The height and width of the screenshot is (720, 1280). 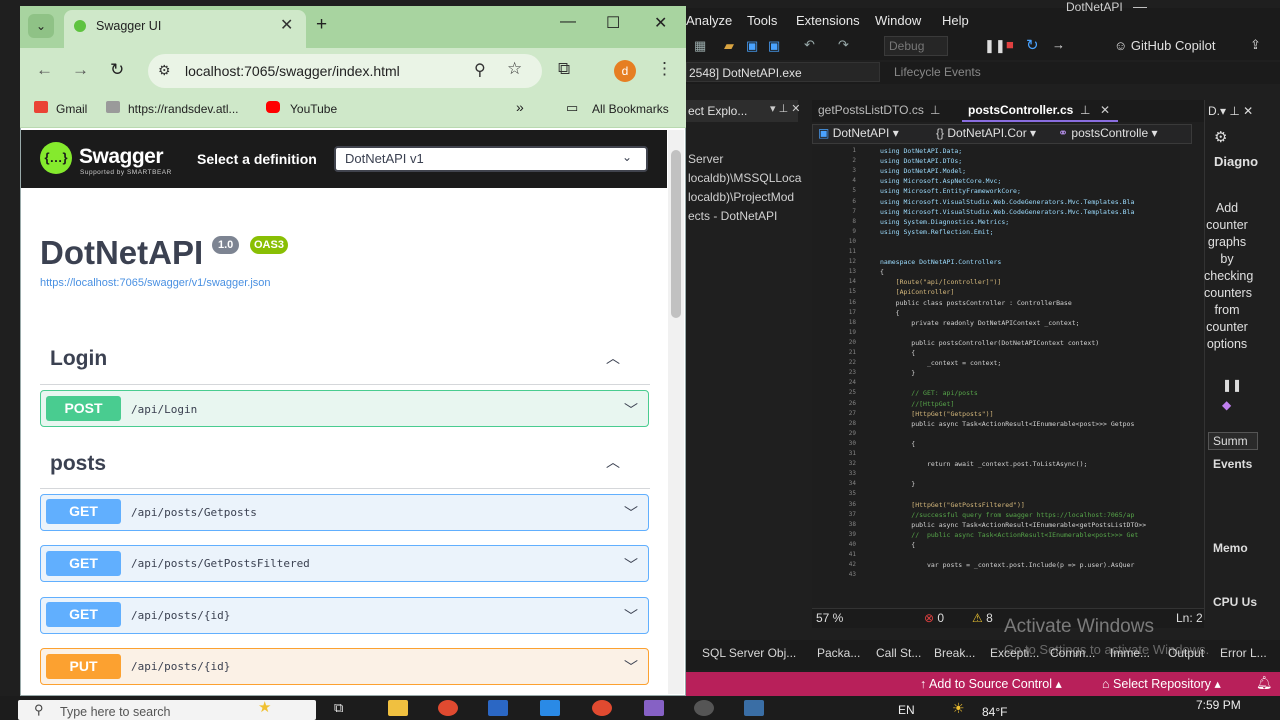 What do you see at coordinates (1010, 44) in the screenshot?
I see `stop-icon: ■` at bounding box center [1010, 44].